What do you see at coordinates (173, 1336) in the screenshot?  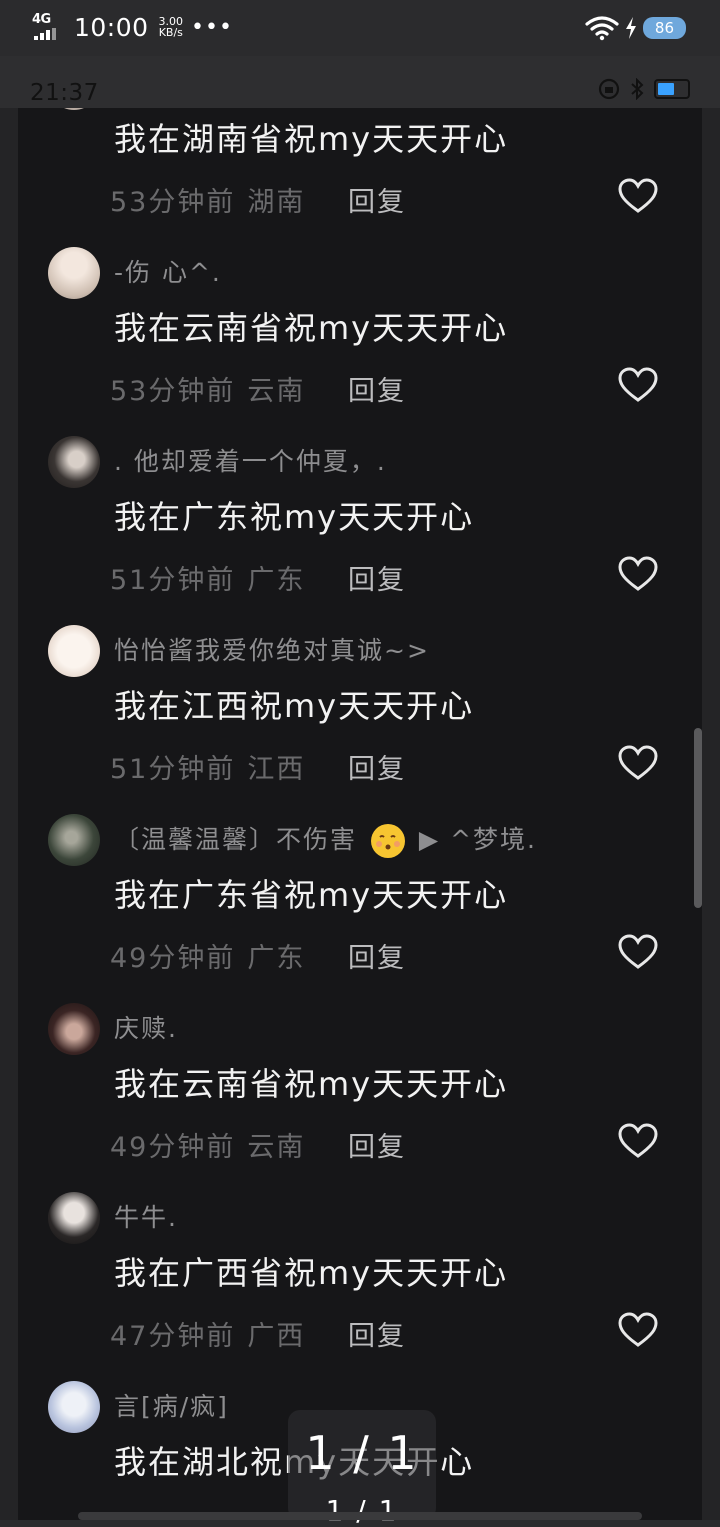 I see `comment-time: 47分钟前` at bounding box center [173, 1336].